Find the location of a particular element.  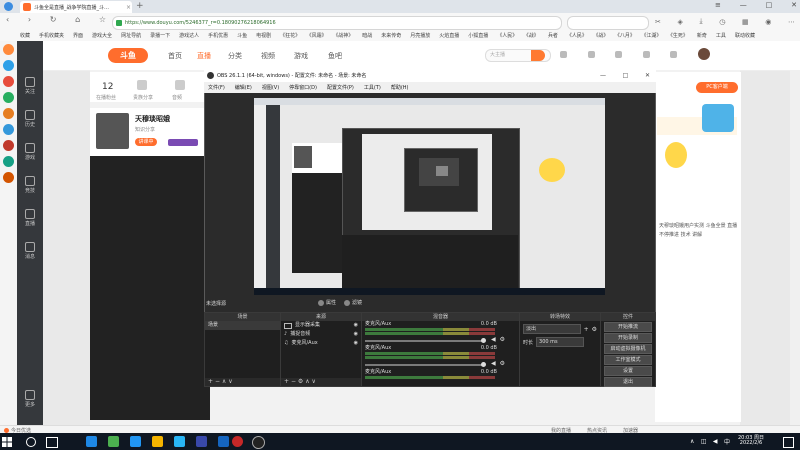

taskbar-clock: 20:03 周日 2022/2/6 is located at coordinates (751, 441).